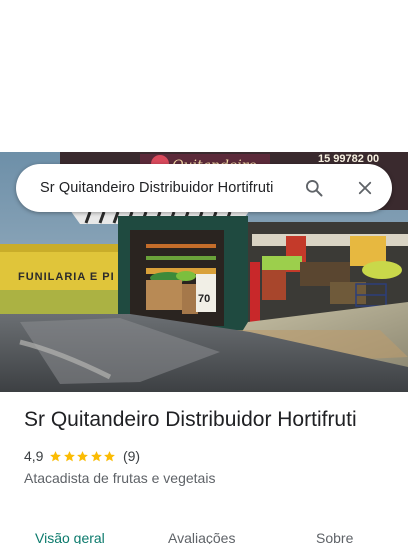  What do you see at coordinates (70, 537) in the screenshot?
I see `tab-overview: Visão geral` at bounding box center [70, 537].